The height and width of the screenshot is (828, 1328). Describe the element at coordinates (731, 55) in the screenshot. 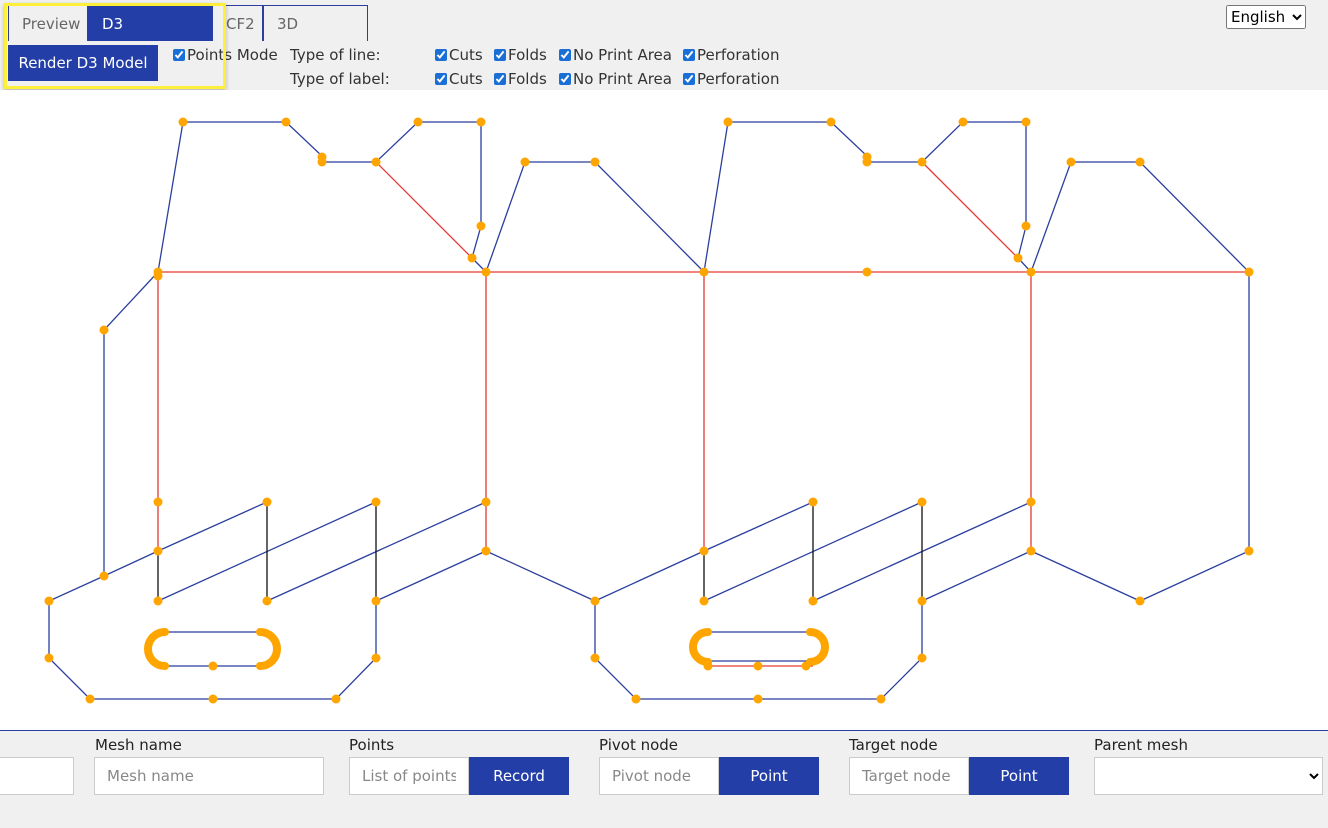

I see `line-perforation-checkbox: Perforation` at that location.